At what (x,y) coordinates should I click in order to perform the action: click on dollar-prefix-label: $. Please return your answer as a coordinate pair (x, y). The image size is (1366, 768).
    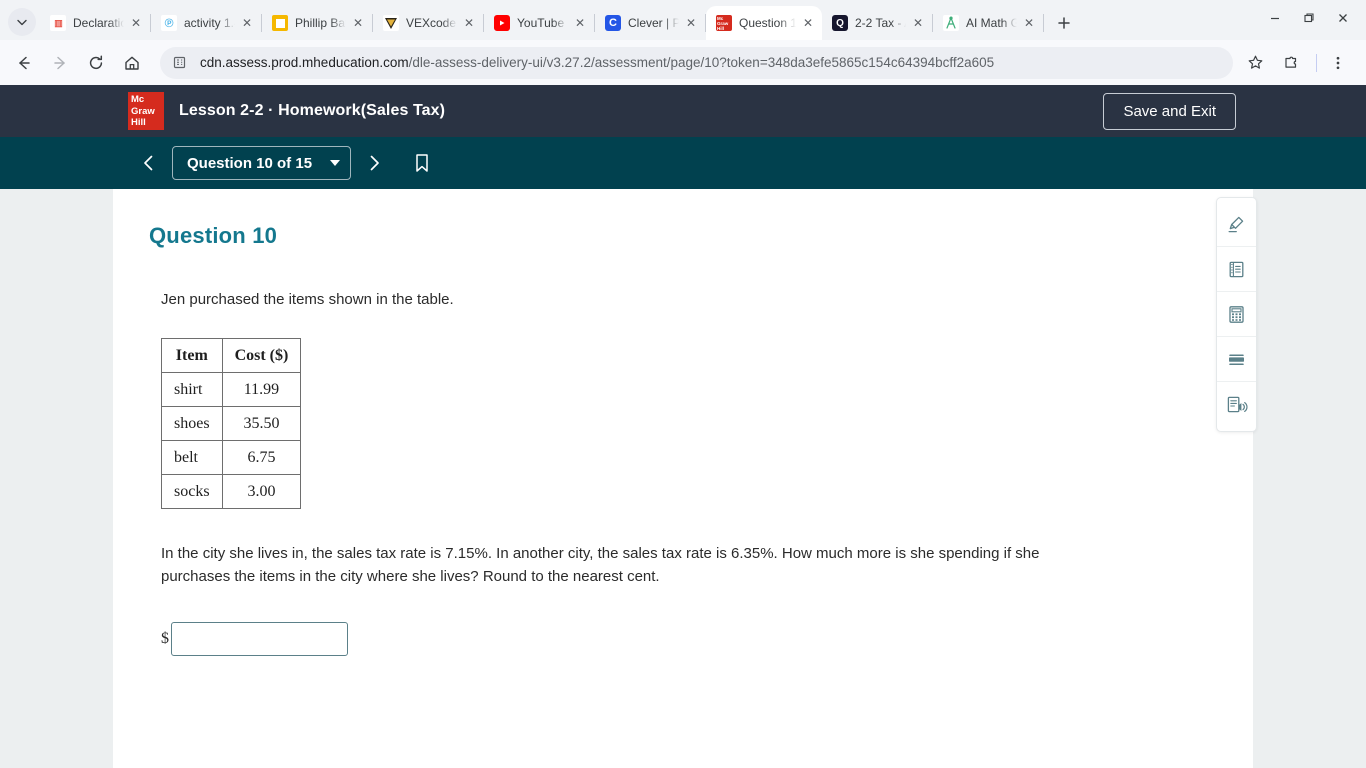
    Looking at the image, I should click on (165, 638).